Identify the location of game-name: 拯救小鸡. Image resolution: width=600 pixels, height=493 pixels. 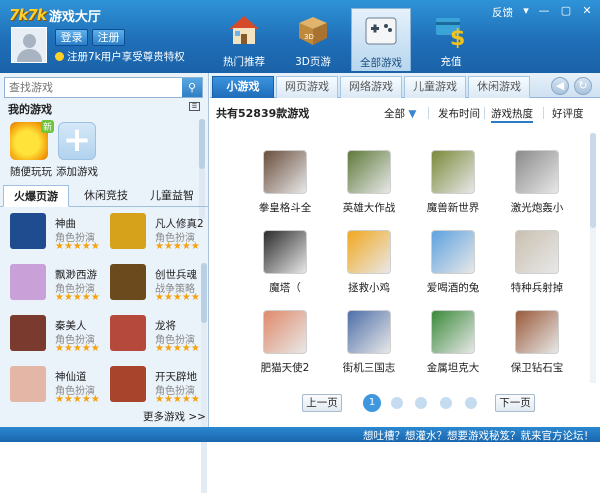
(369, 288).